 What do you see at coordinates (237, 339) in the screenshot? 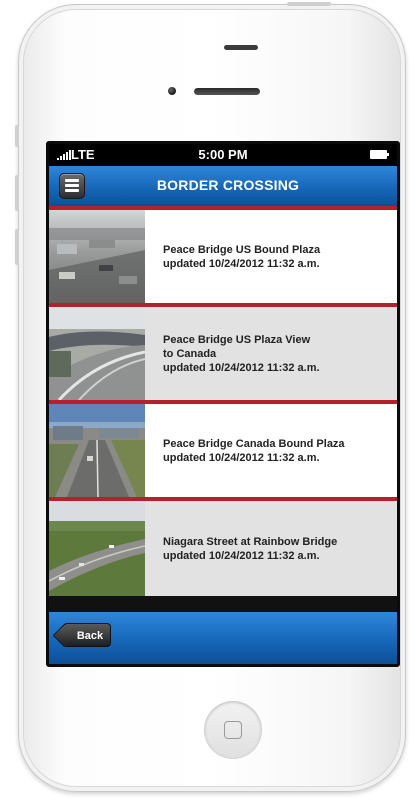
I see `camera-title: Peace Bridge US Plaza View` at bounding box center [237, 339].